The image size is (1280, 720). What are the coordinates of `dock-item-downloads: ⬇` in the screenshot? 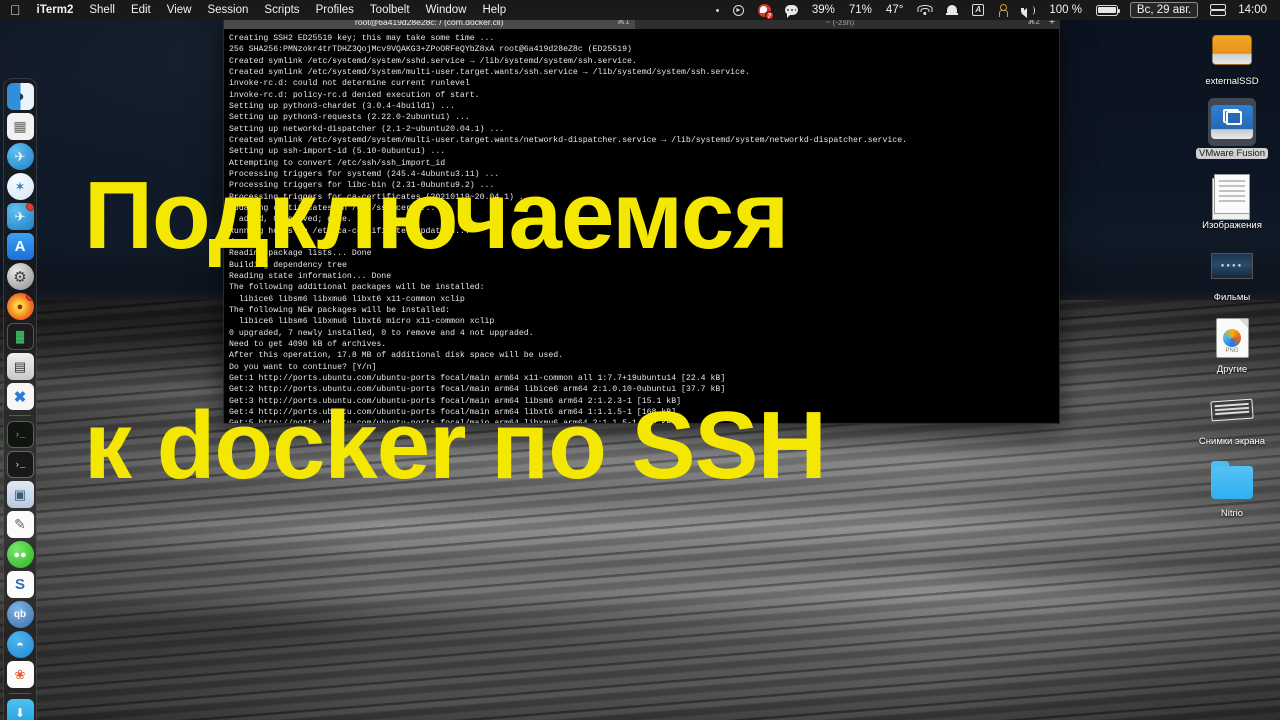 It's located at (20, 709).